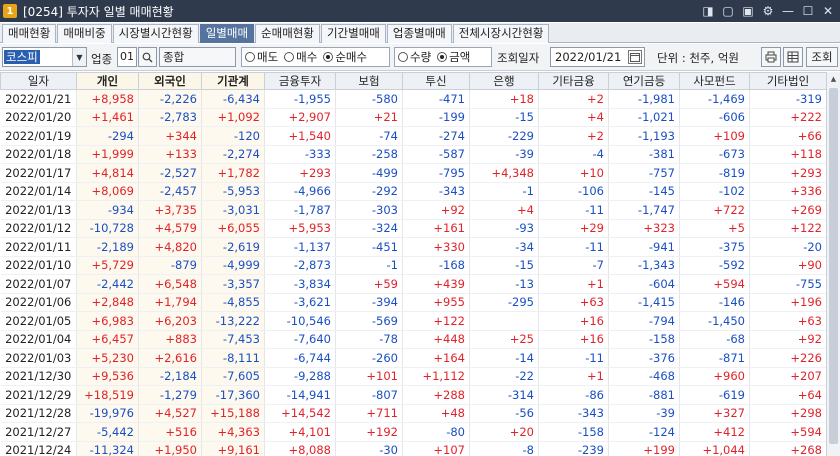 Image resolution: width=840 pixels, height=456 pixels. Describe the element at coordinates (300, 210) in the screenshot. I see `cell-financial-investment: -1,787` at that location.